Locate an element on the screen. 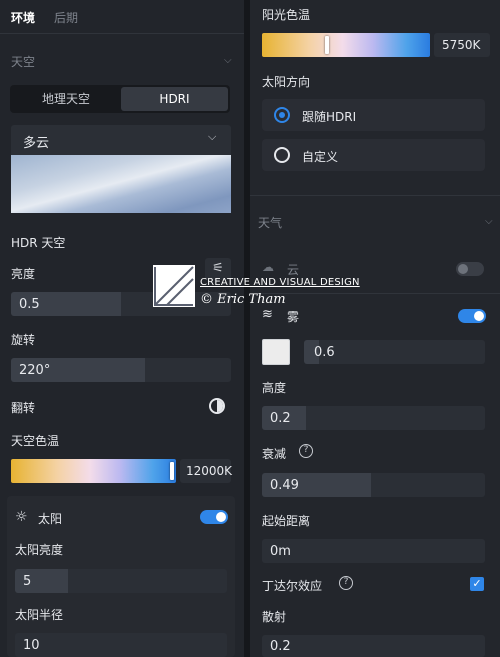  radio-custom is located at coordinates (373, 155).